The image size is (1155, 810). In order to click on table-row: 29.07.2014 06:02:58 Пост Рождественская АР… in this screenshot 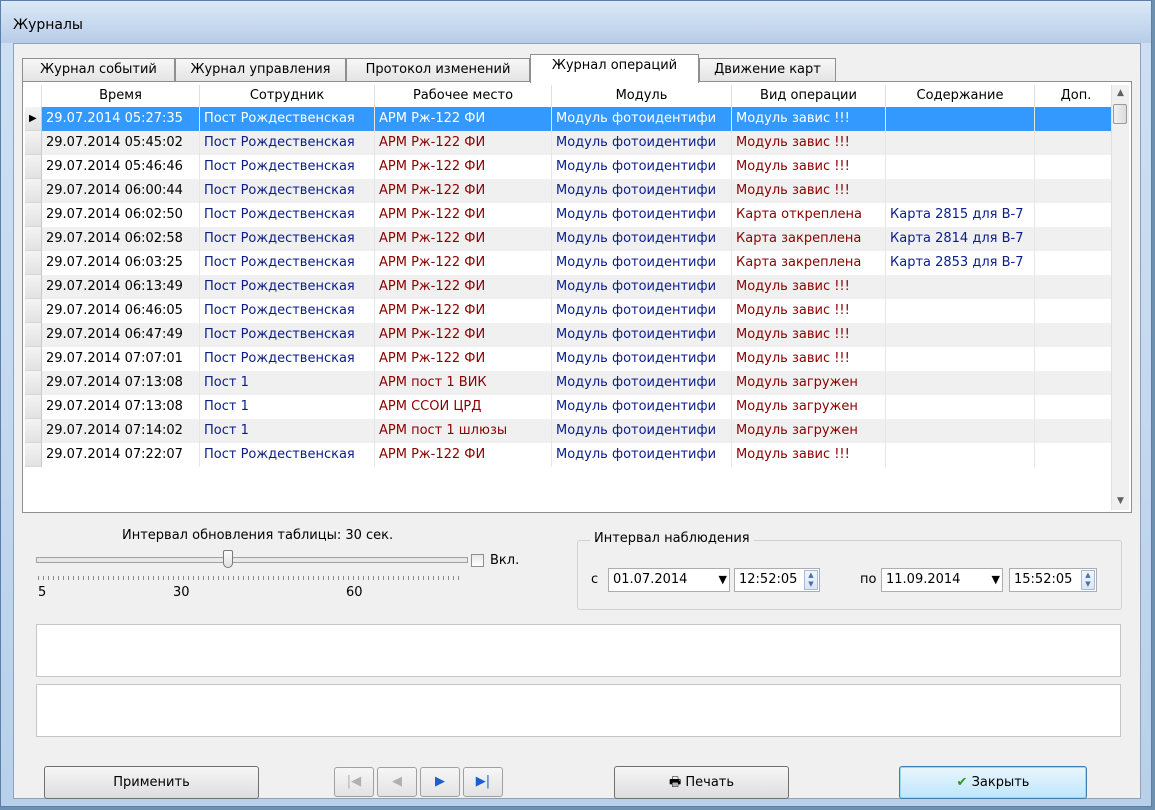, I will do `click(571, 239)`.